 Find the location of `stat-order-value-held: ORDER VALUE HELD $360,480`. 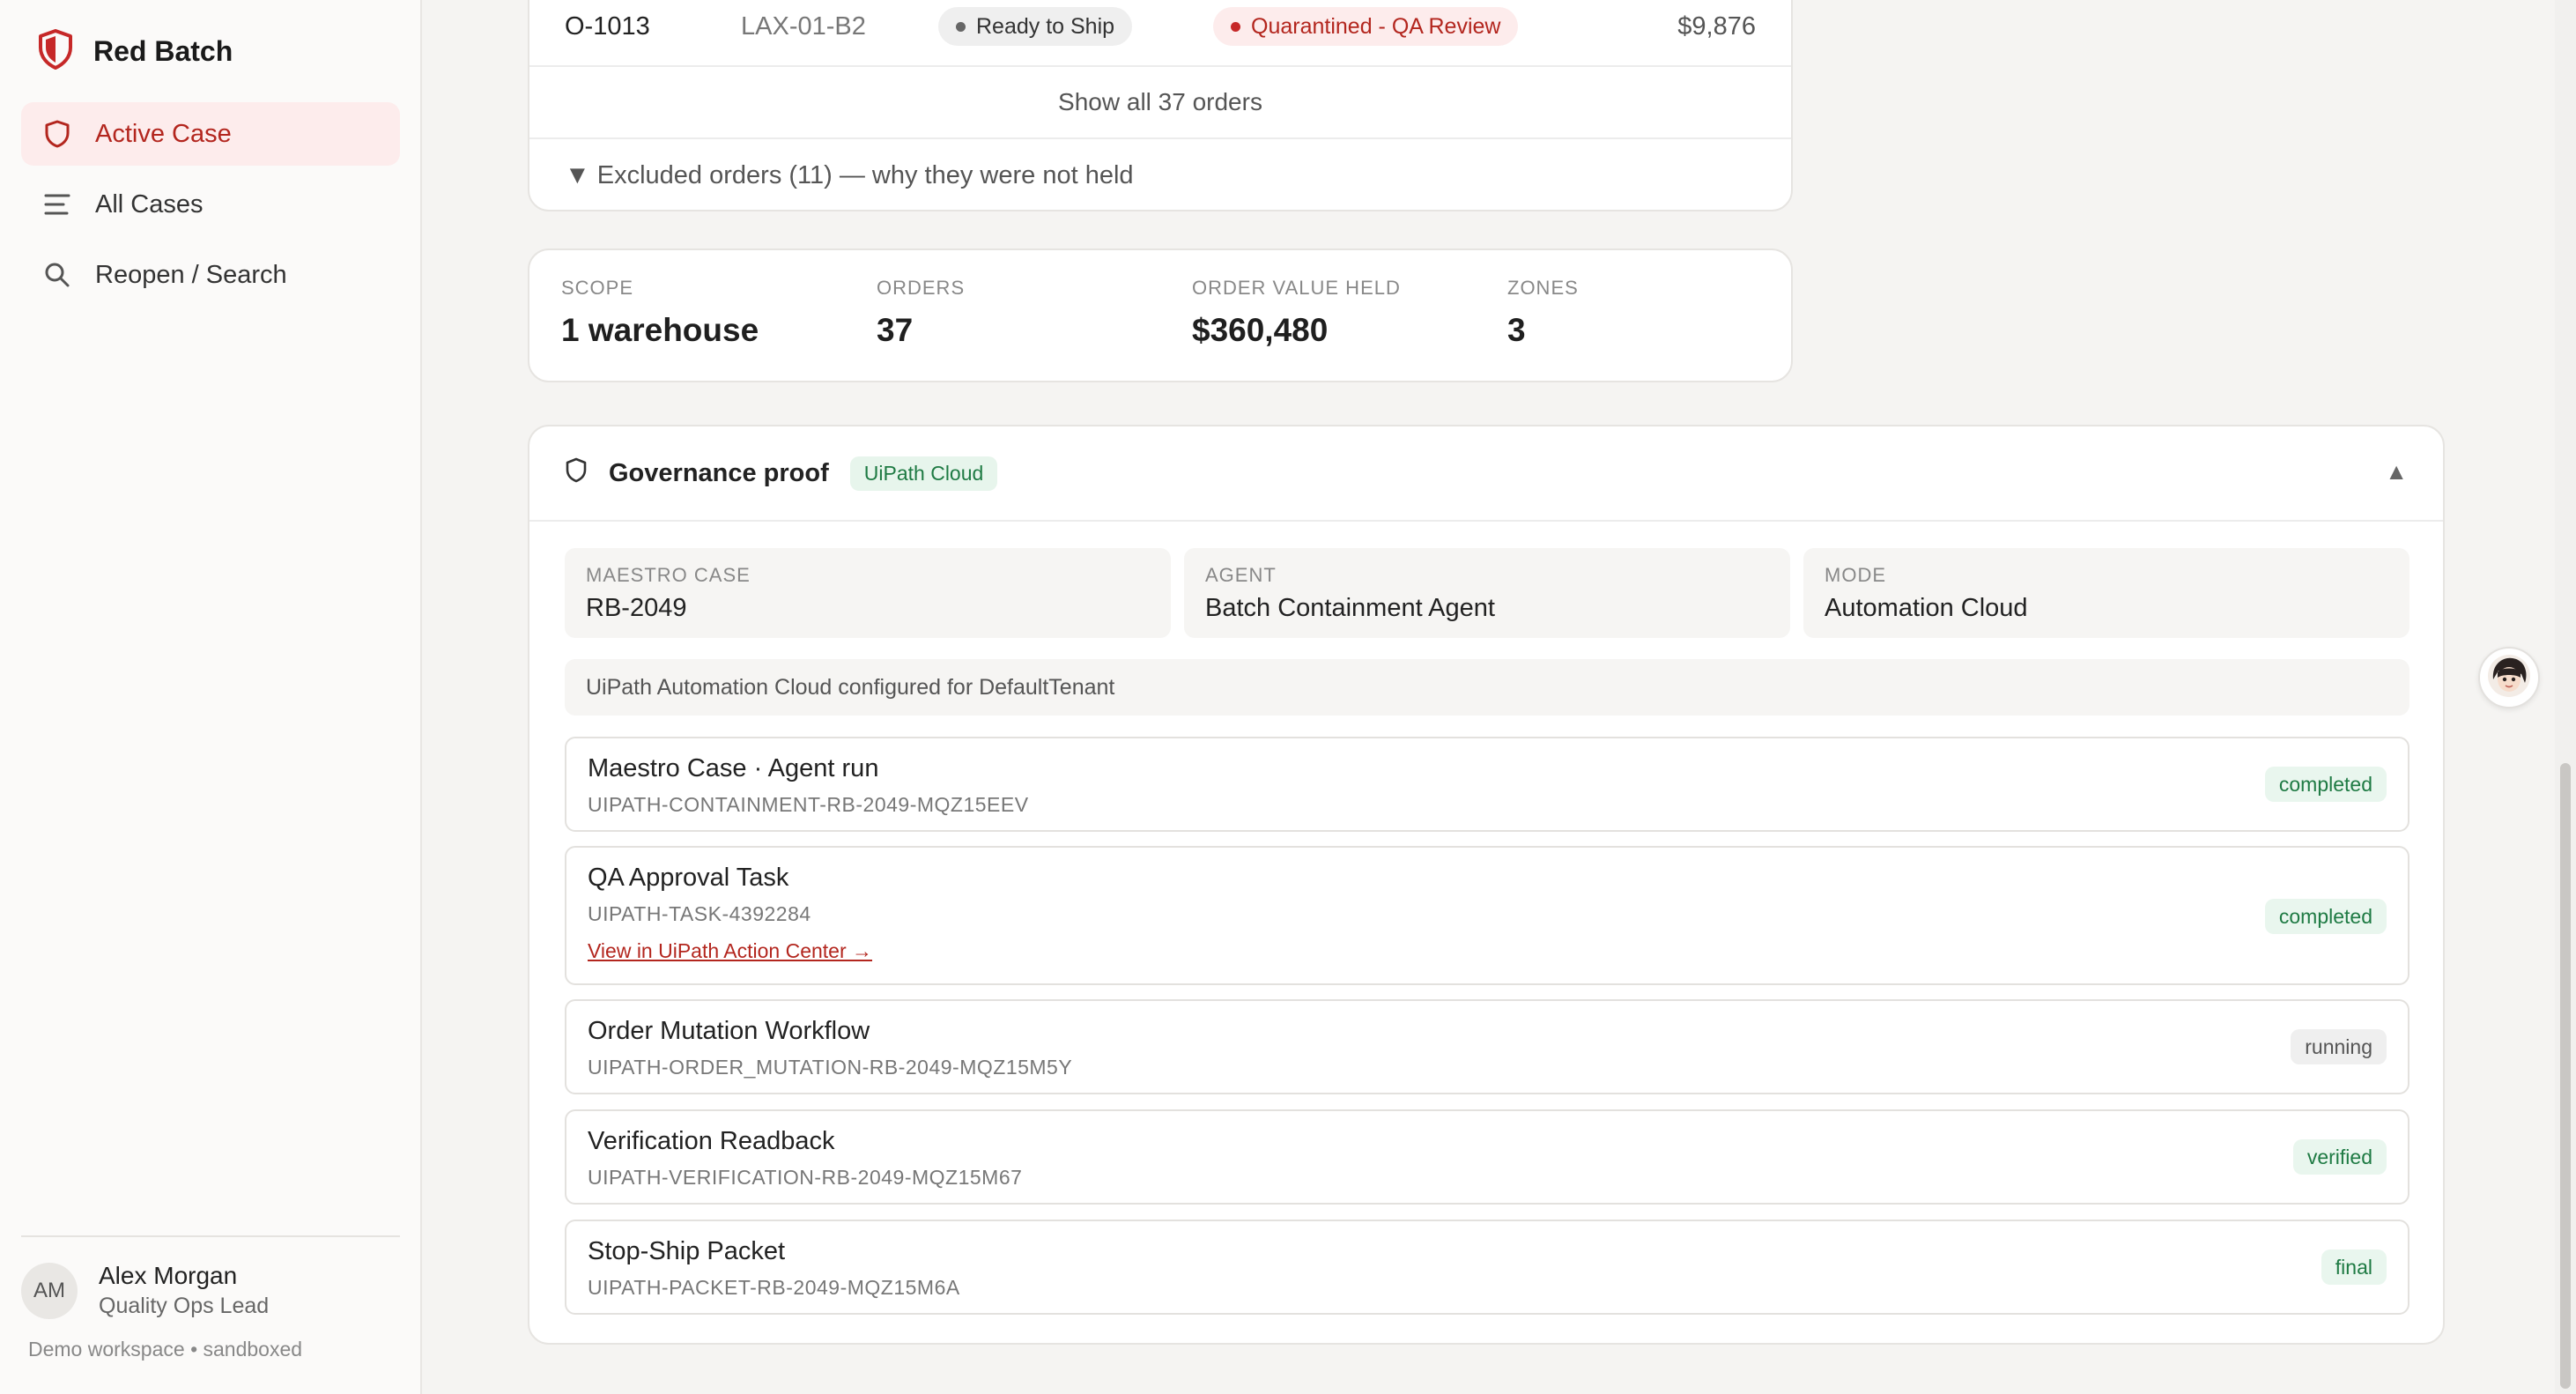

stat-order-value-held: ORDER VALUE HELD $360,480 is located at coordinates (1296, 313).